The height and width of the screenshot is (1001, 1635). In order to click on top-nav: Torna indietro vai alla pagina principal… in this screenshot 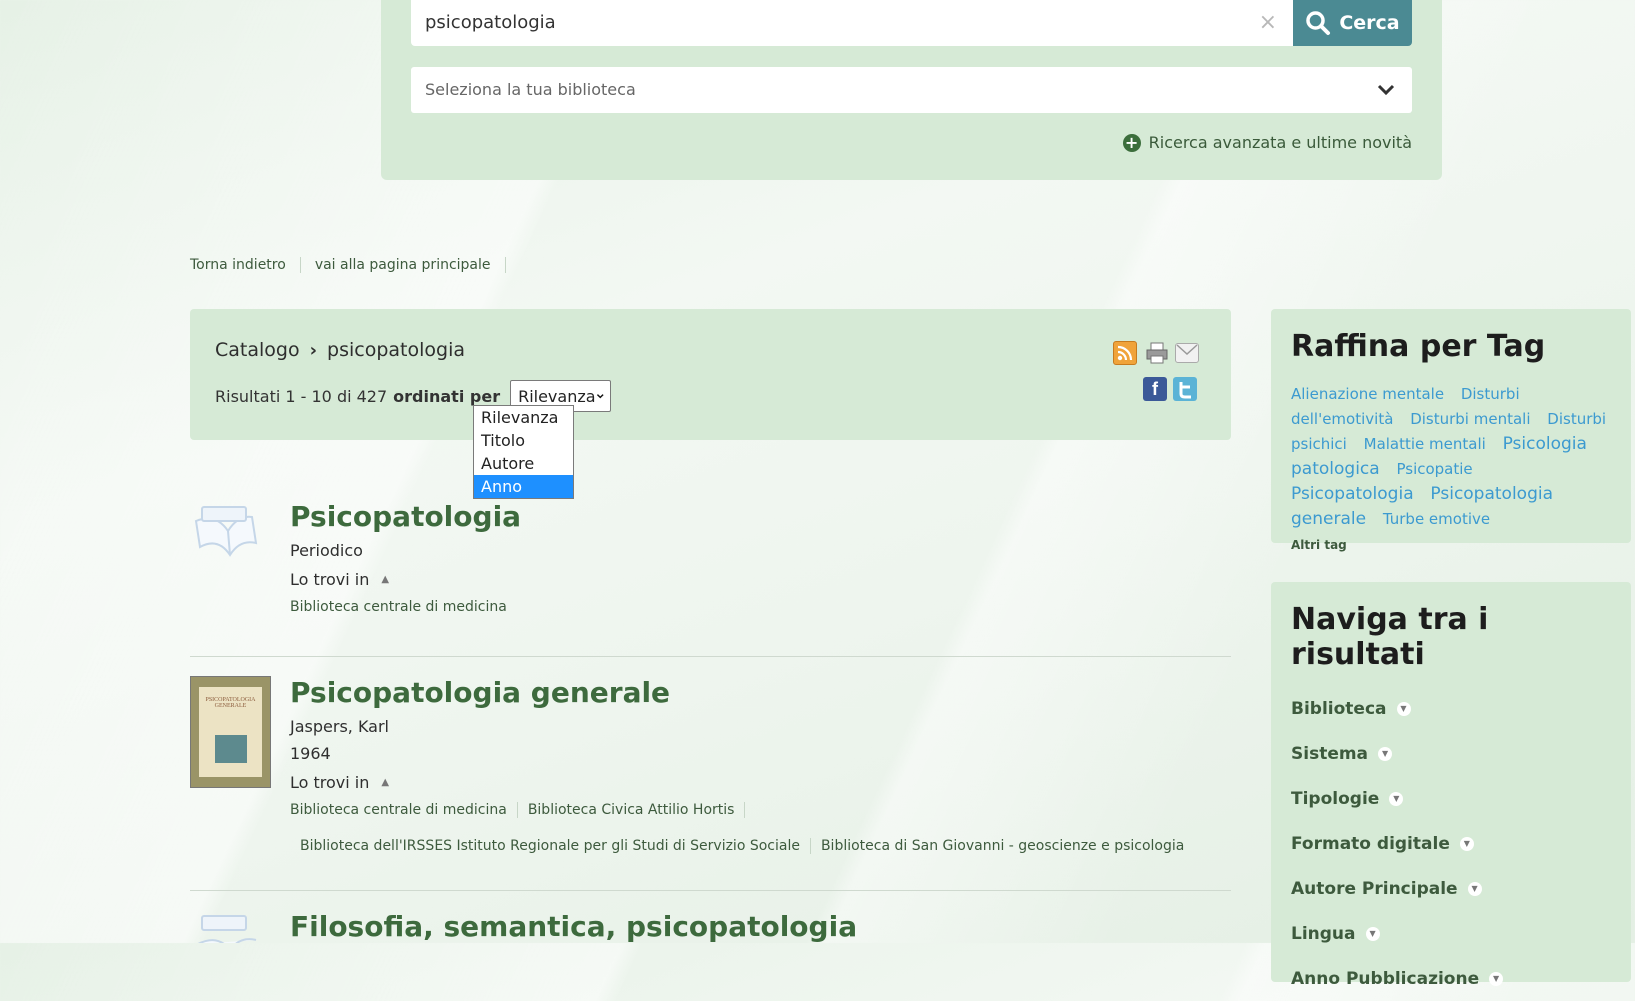, I will do `click(348, 265)`.